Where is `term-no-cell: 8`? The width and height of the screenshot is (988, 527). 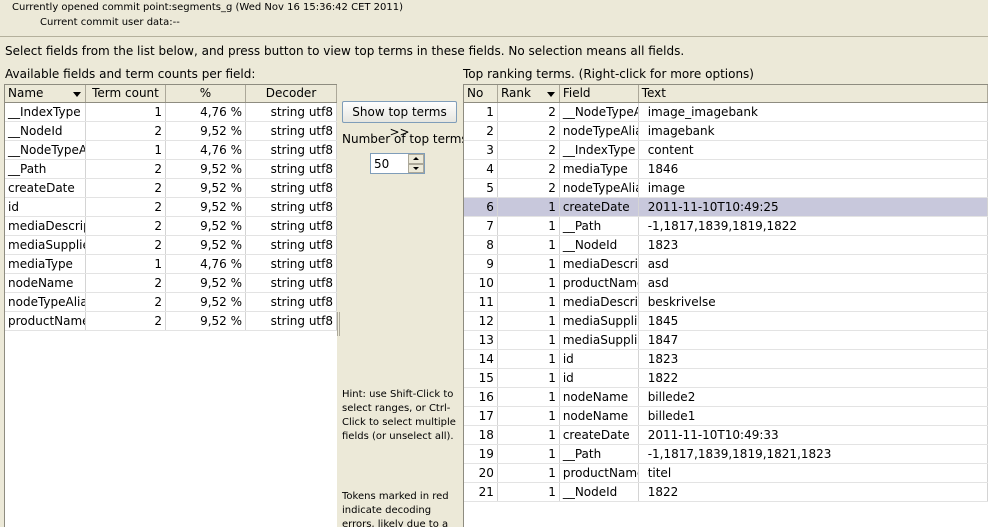
term-no-cell: 8 is located at coordinates (481, 245).